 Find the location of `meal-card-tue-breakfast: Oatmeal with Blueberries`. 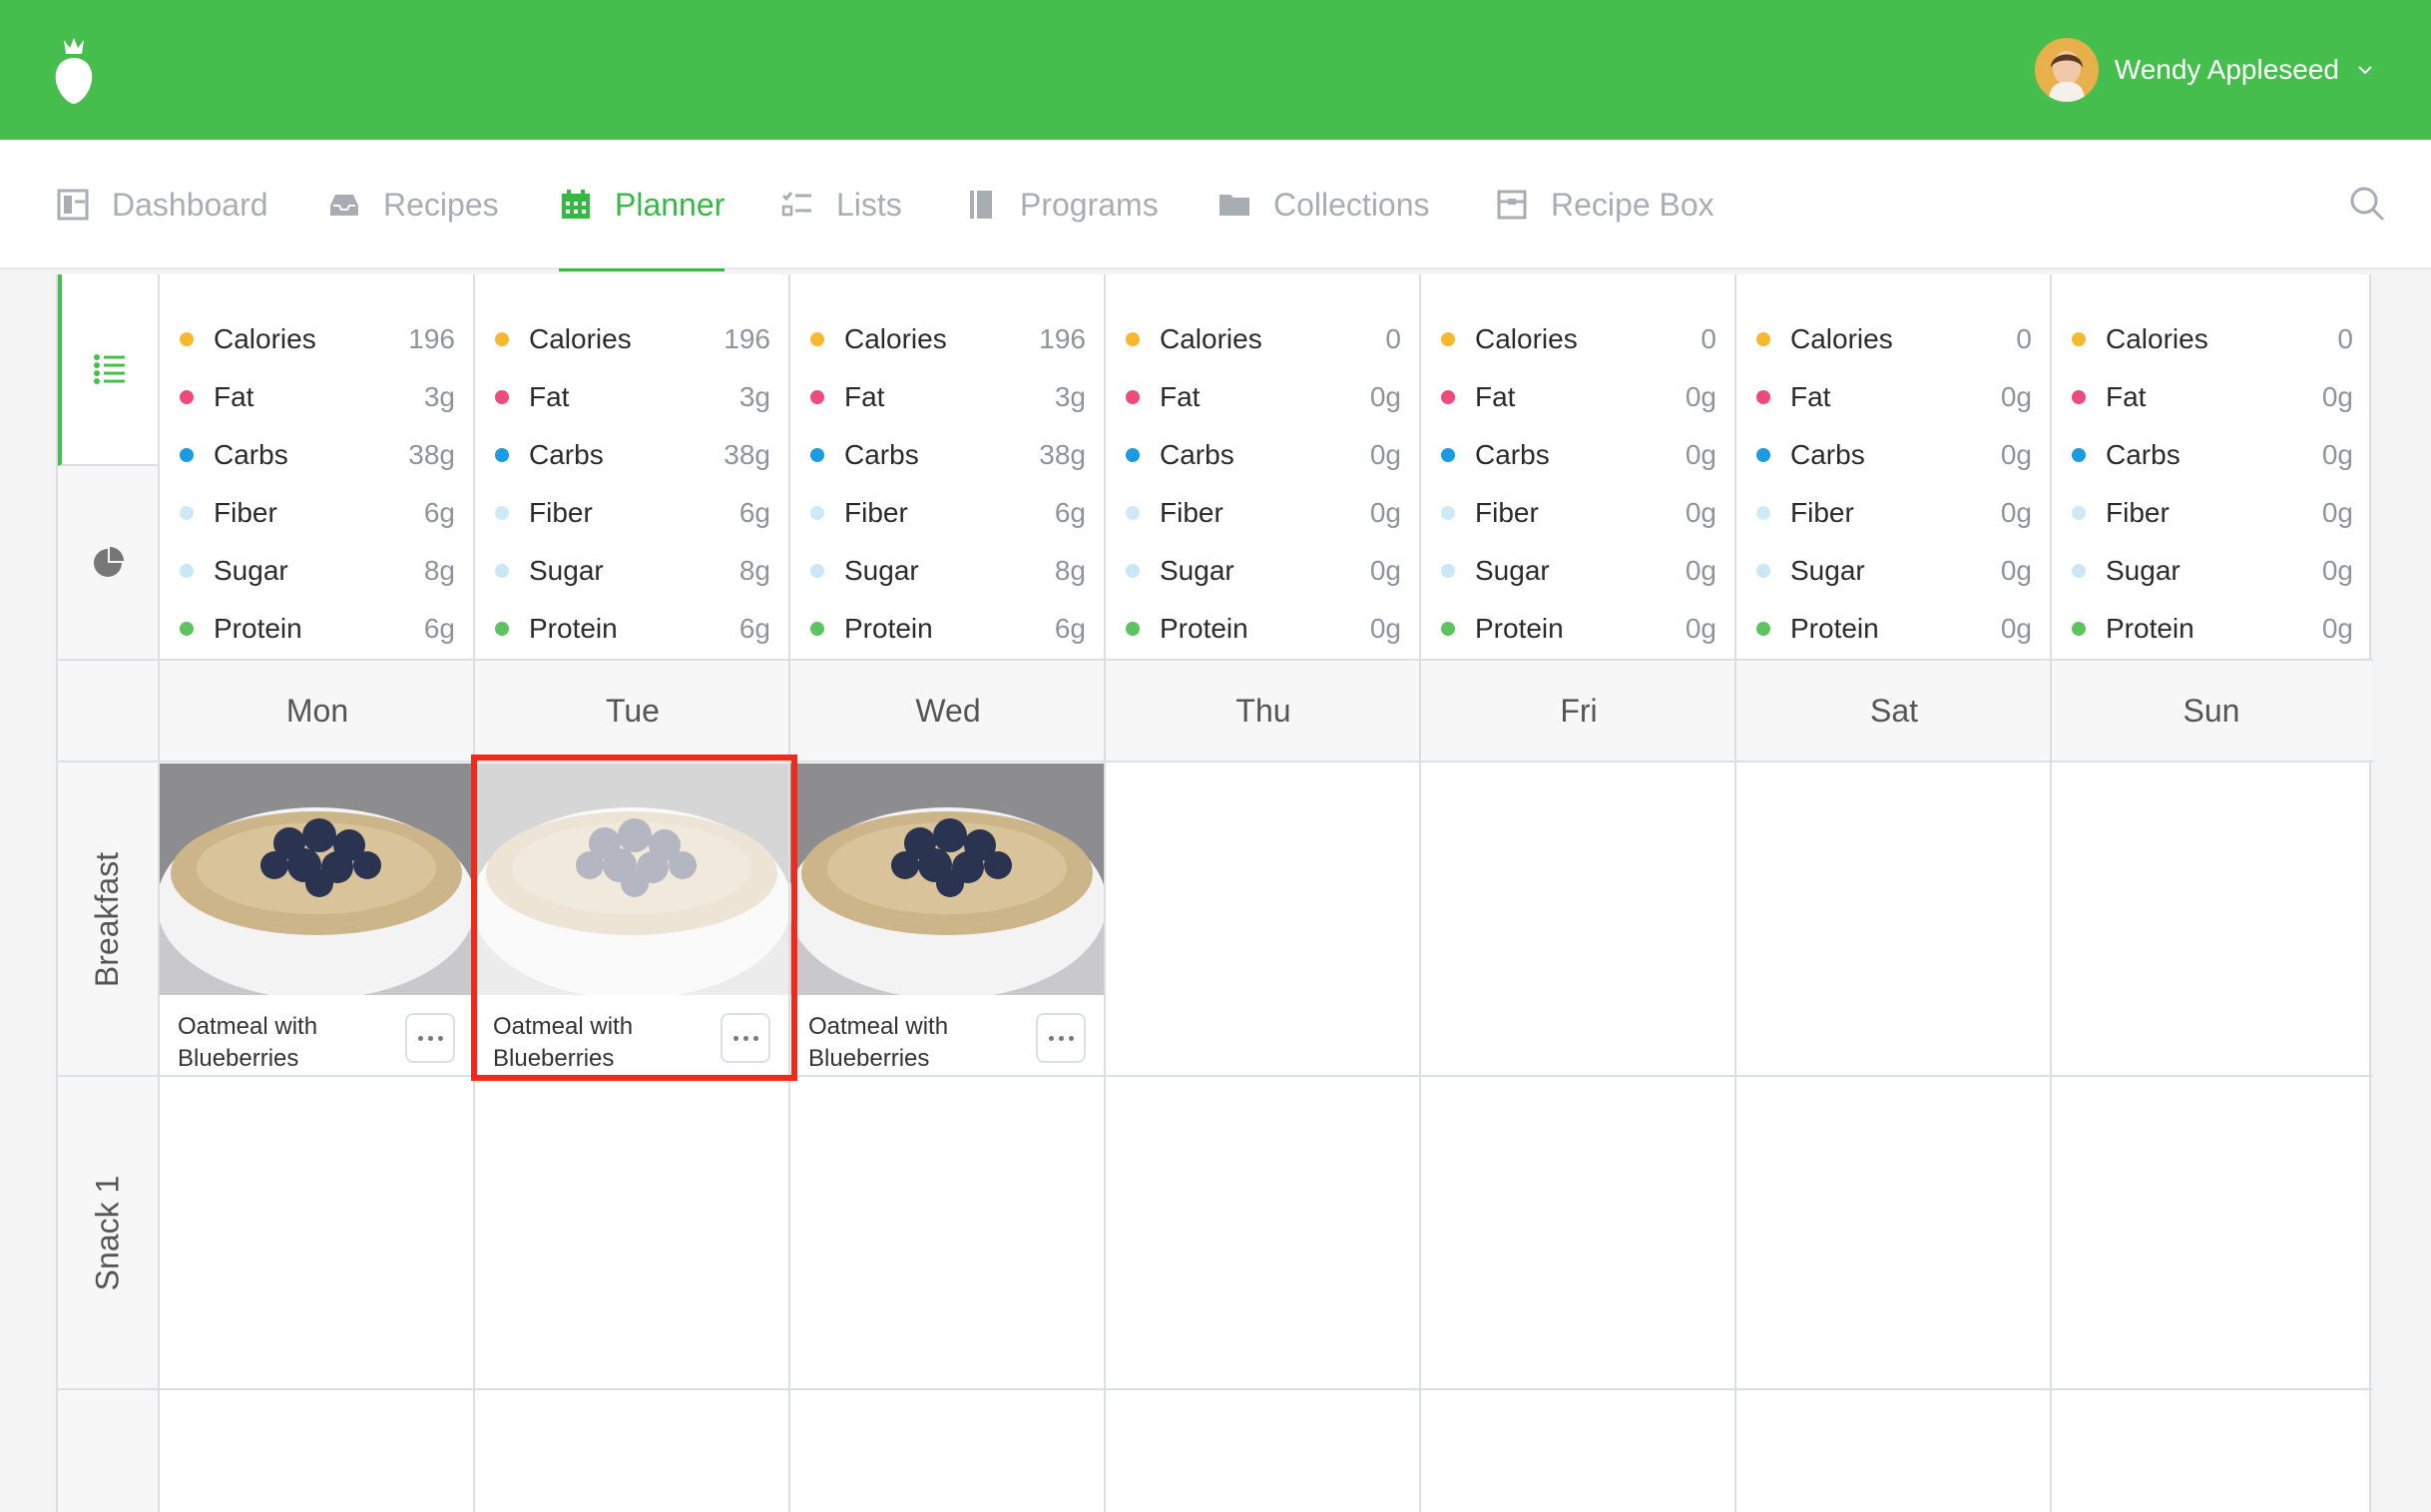

meal-card-tue-breakfast: Oatmeal with Blueberries is located at coordinates (632, 919).